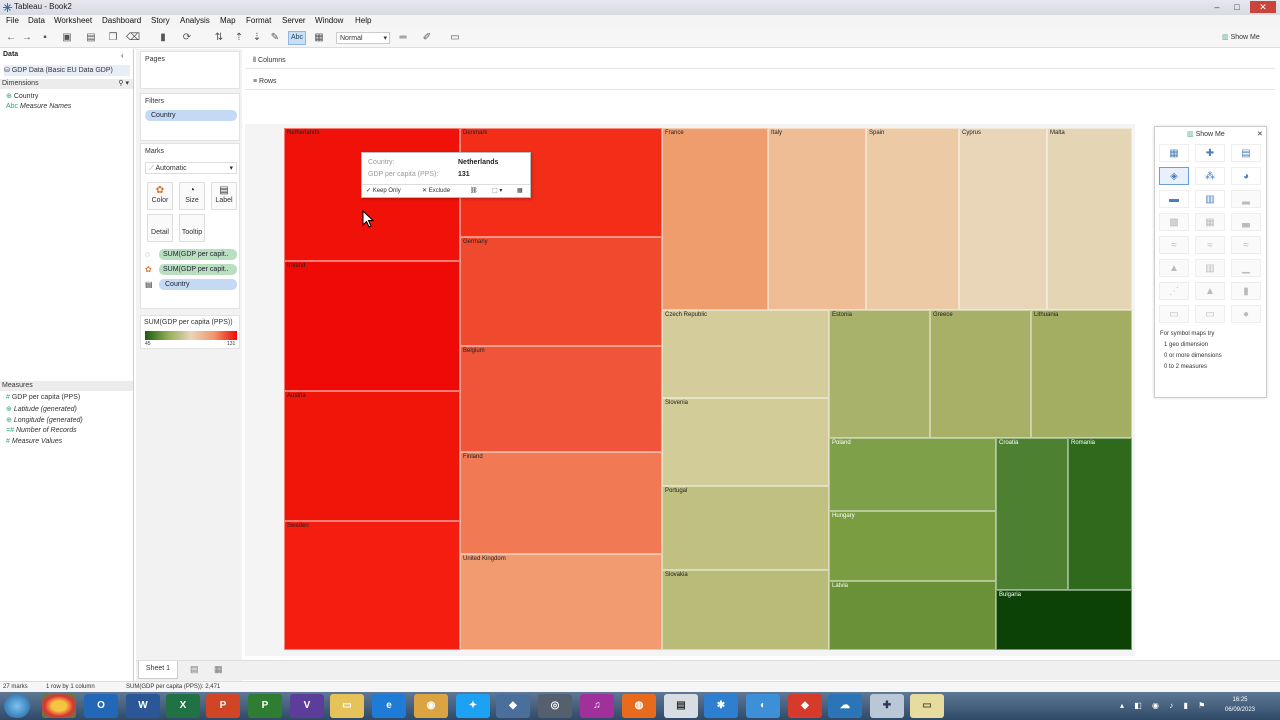 The width and height of the screenshot is (1280, 720). What do you see at coordinates (67, 70) in the screenshot?
I see `datasource-item: ⛁ GDP Data (Basic EU Data GDP)` at bounding box center [67, 70].